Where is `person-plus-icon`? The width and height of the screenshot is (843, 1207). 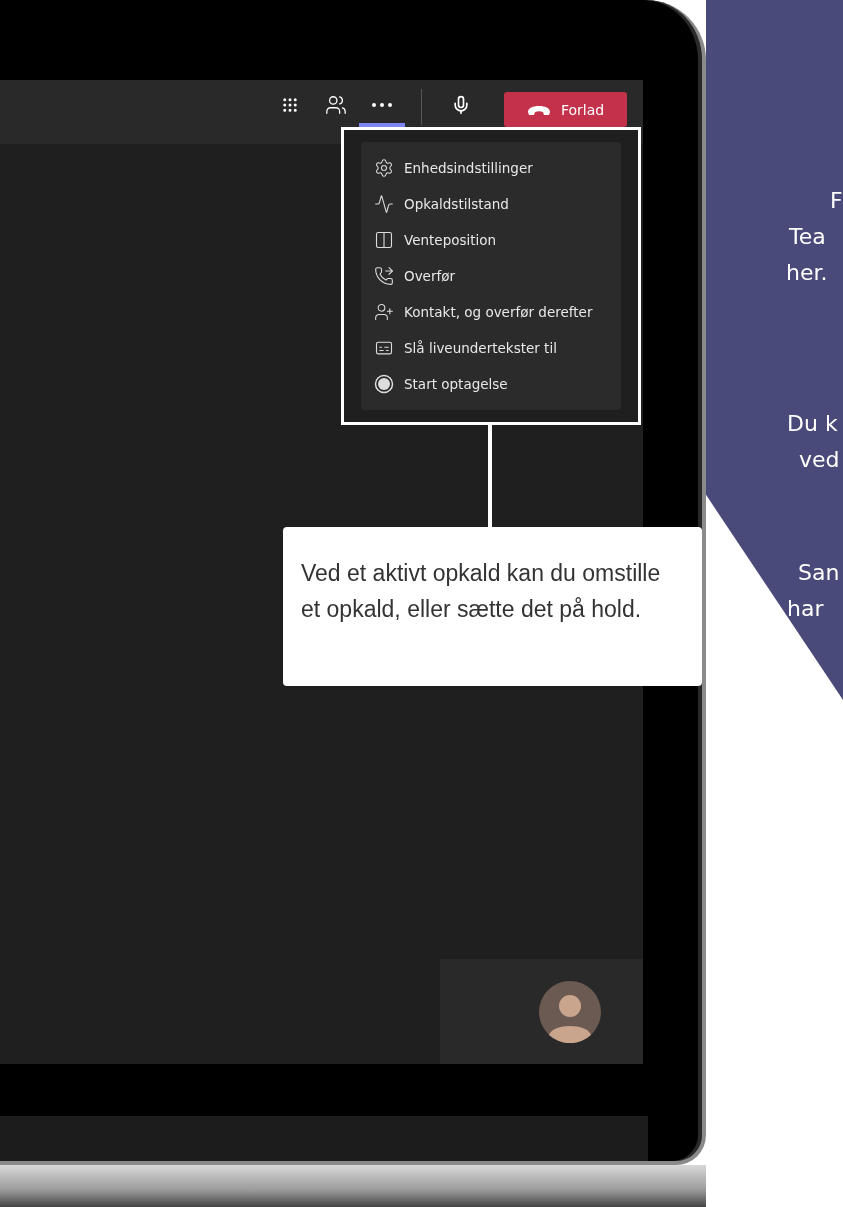 person-plus-icon is located at coordinates (384, 312).